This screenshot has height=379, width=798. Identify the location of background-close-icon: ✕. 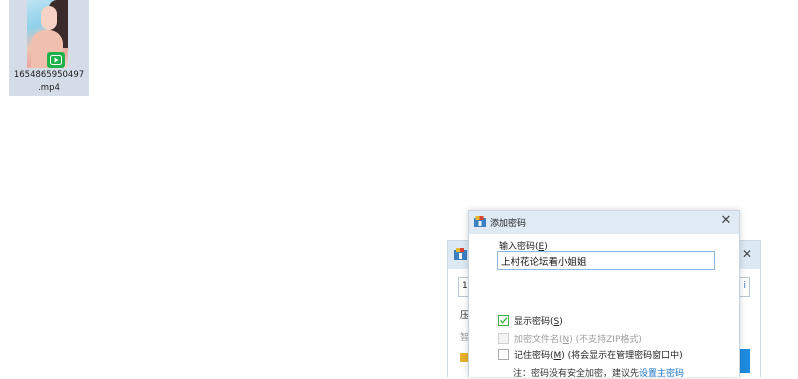
(747, 254).